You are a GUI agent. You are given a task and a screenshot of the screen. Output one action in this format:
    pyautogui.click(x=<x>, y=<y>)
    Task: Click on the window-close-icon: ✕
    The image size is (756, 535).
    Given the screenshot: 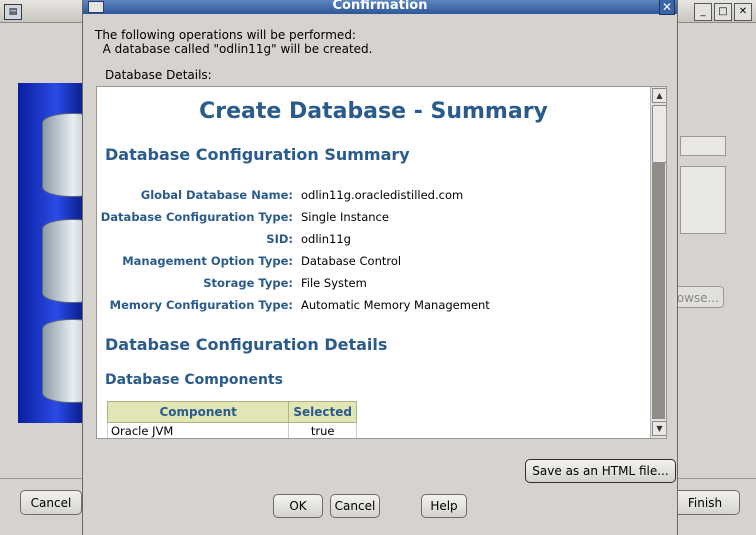 What is the action you would take?
    pyautogui.click(x=743, y=12)
    